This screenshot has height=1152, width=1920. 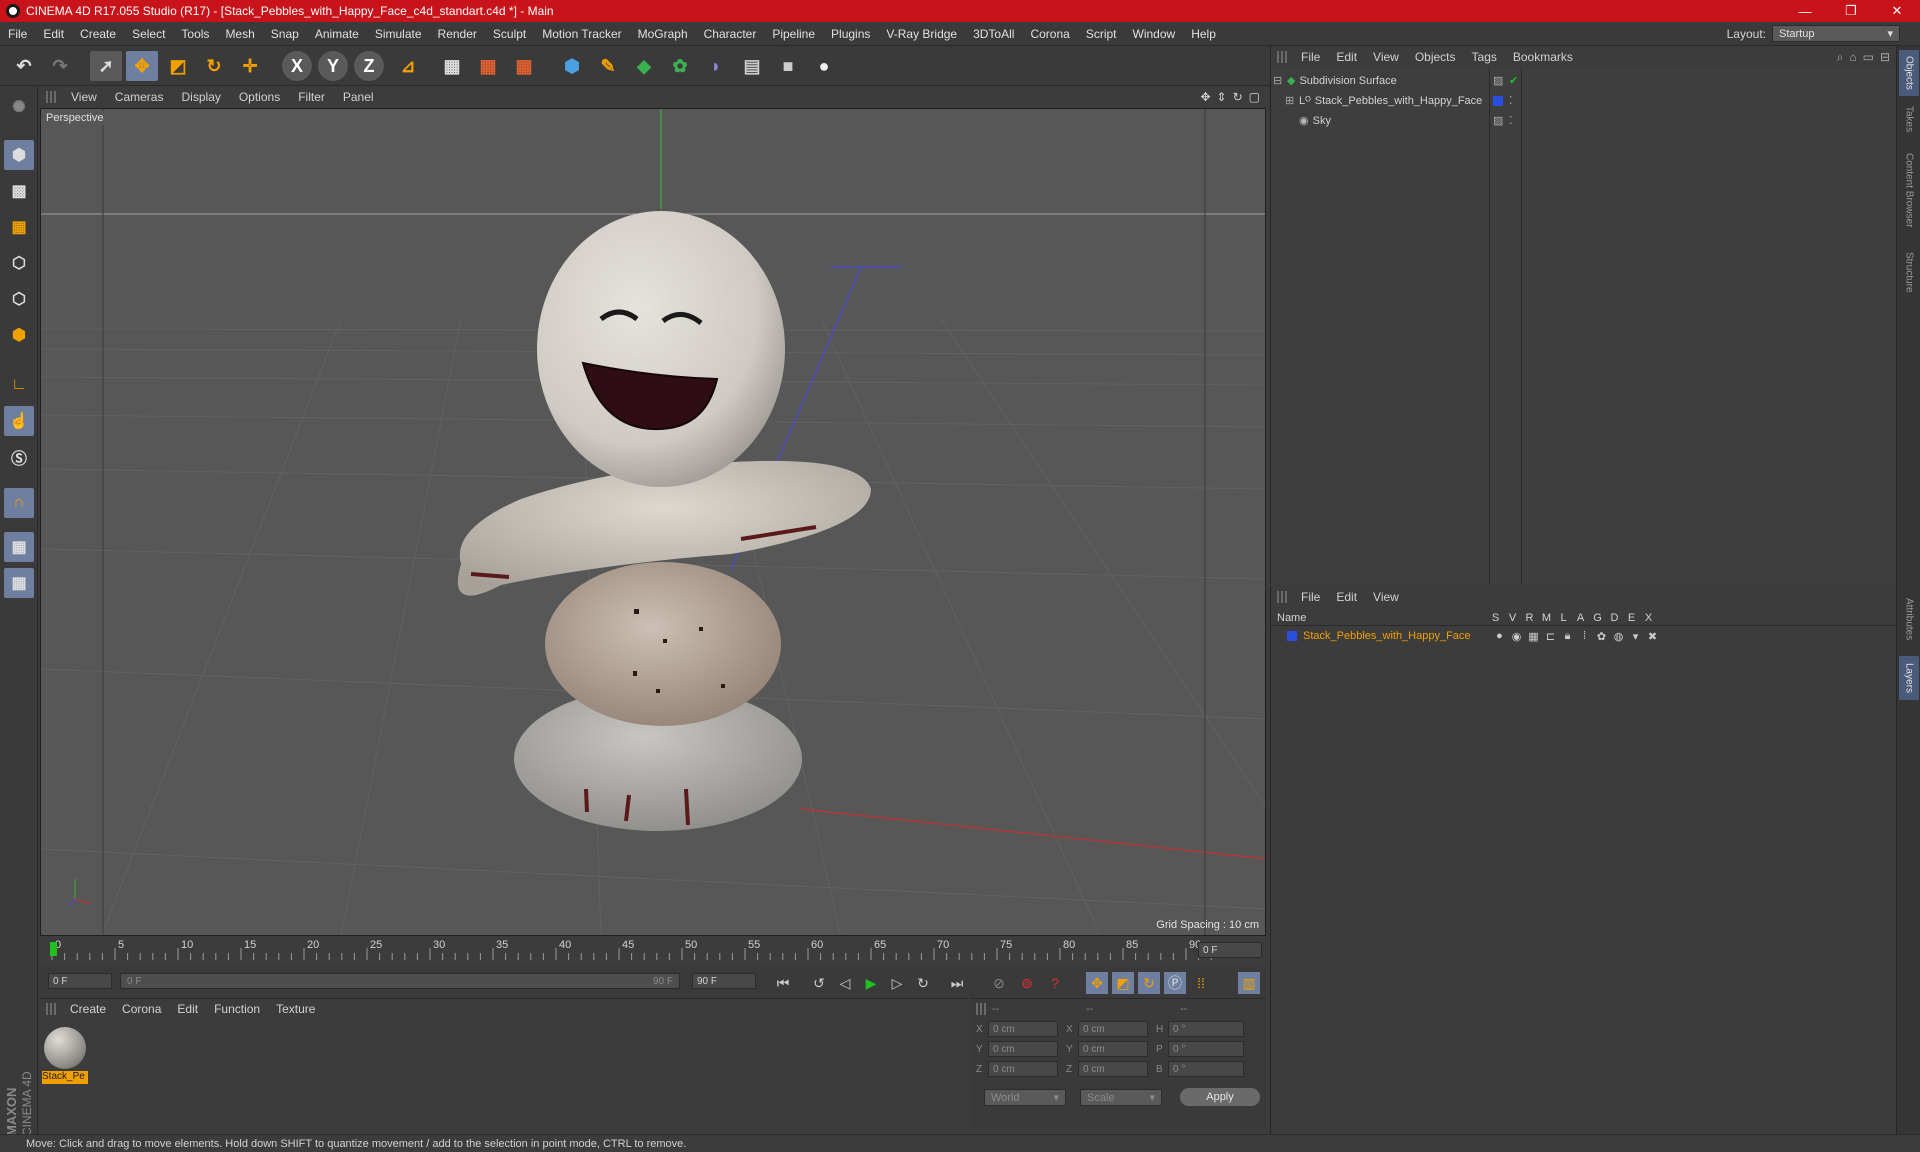 I want to click on collapse-icon: ⊟, so click(x=1280, y=80).